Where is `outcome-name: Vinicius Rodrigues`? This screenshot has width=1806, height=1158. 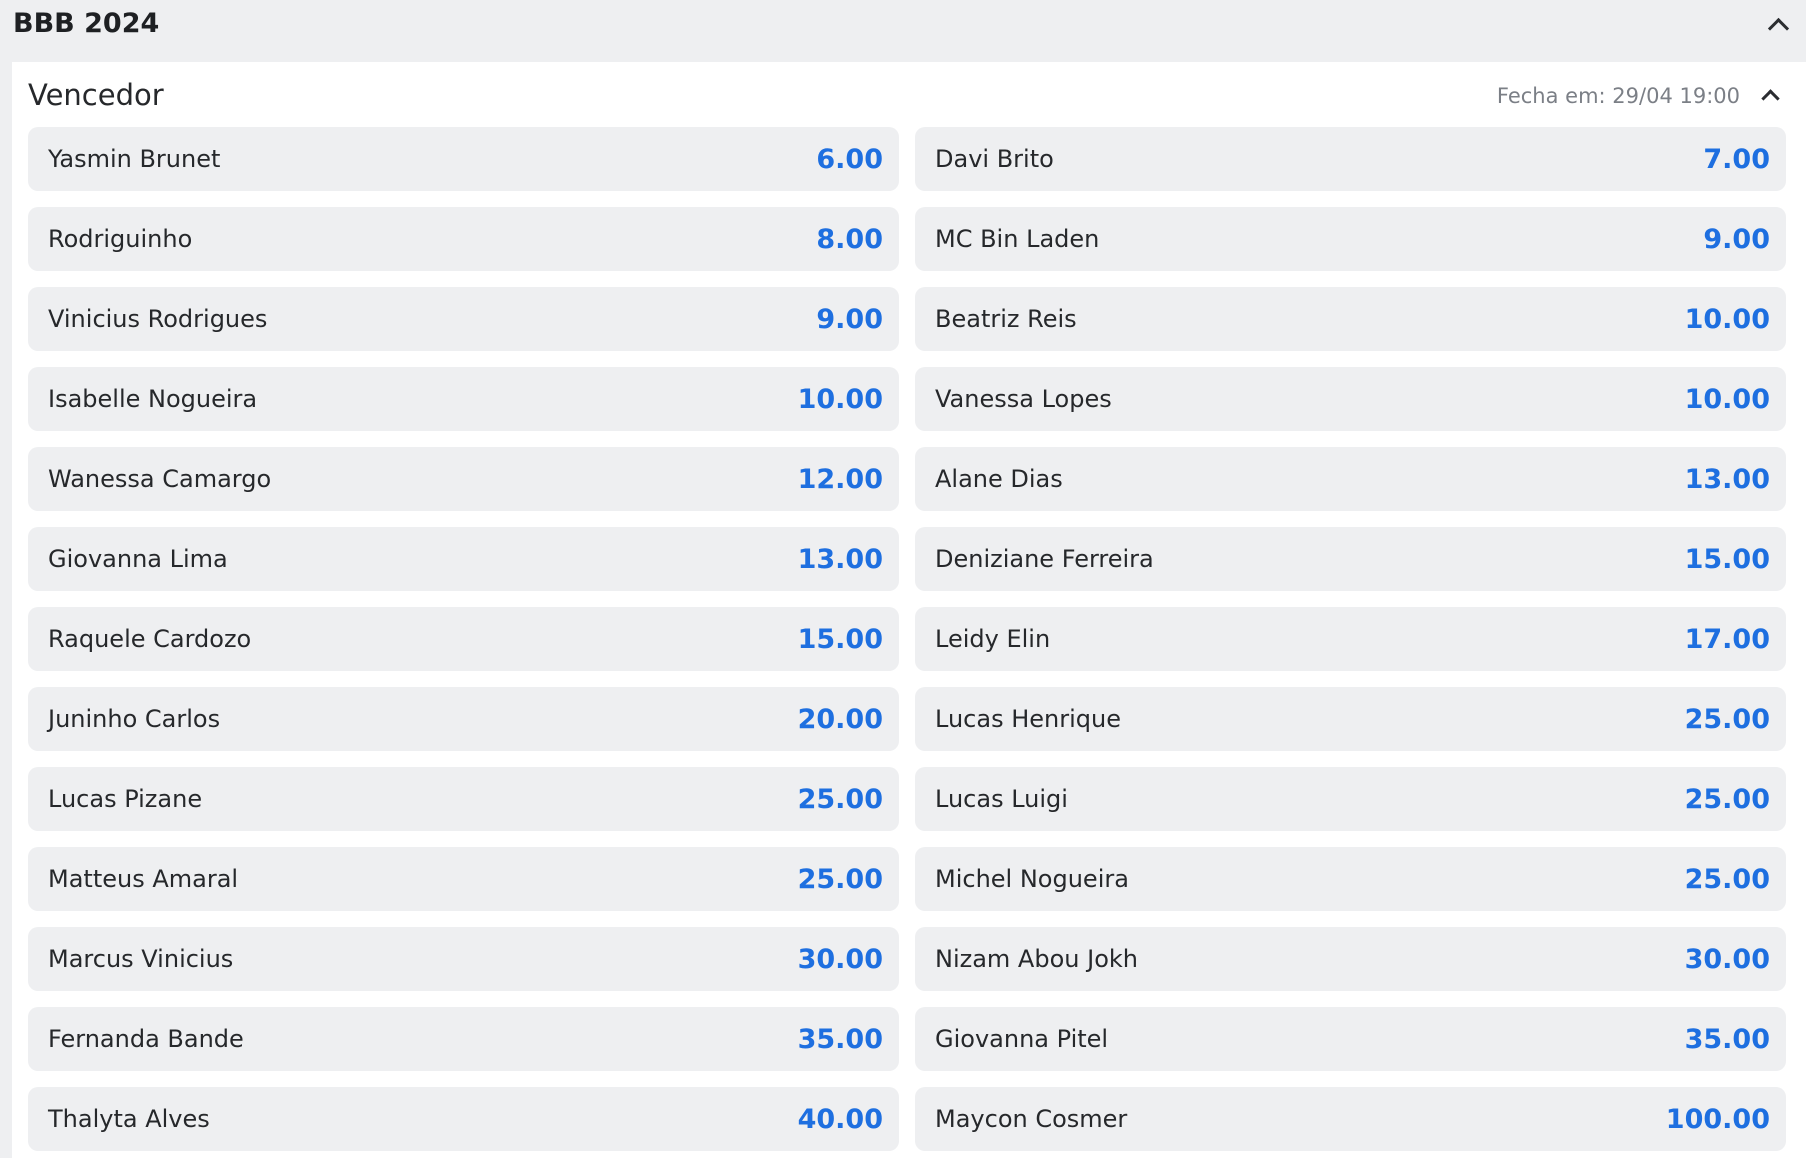 outcome-name: Vinicius Rodrigues is located at coordinates (158, 319).